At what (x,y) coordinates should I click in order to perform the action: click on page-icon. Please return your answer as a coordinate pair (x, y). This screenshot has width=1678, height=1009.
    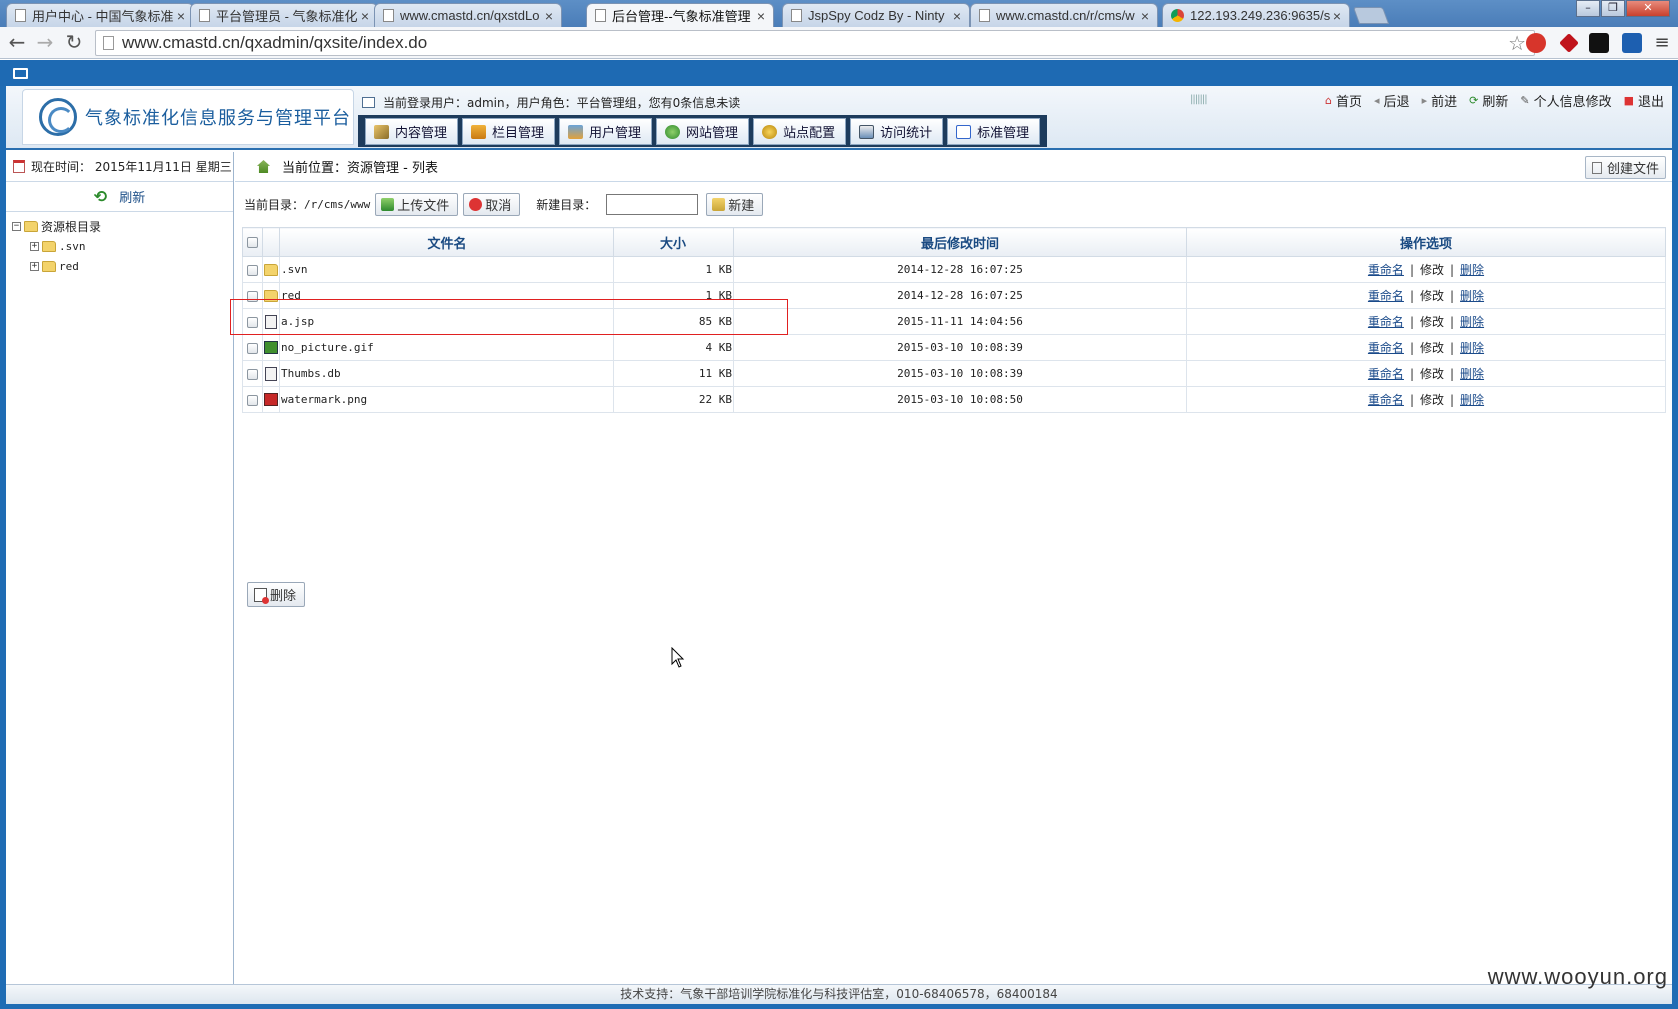
    Looking at the image, I should click on (600, 15).